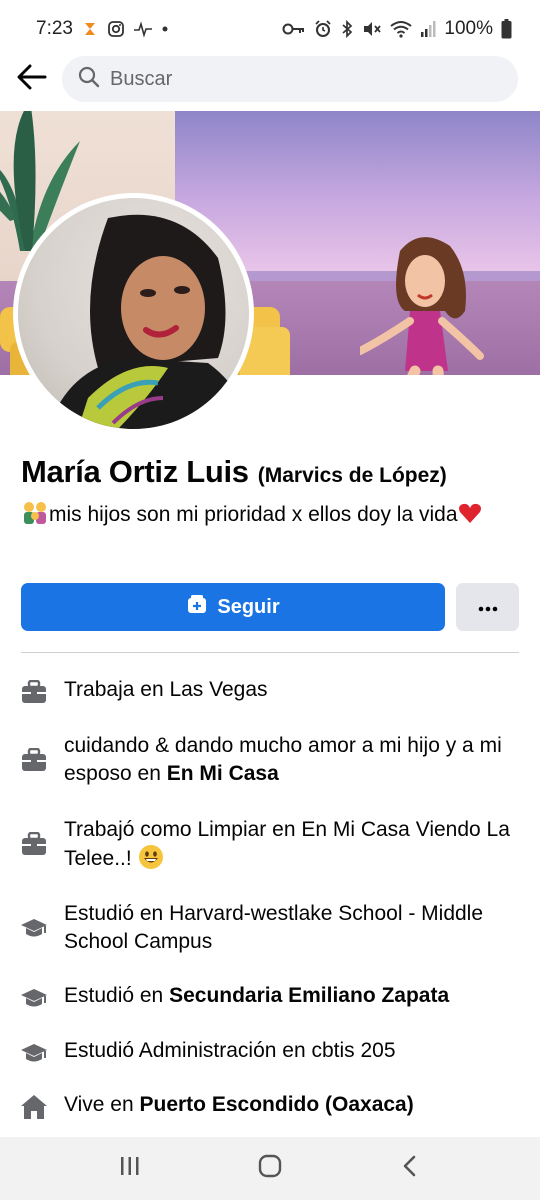  I want to click on divider, so click(270, 652).